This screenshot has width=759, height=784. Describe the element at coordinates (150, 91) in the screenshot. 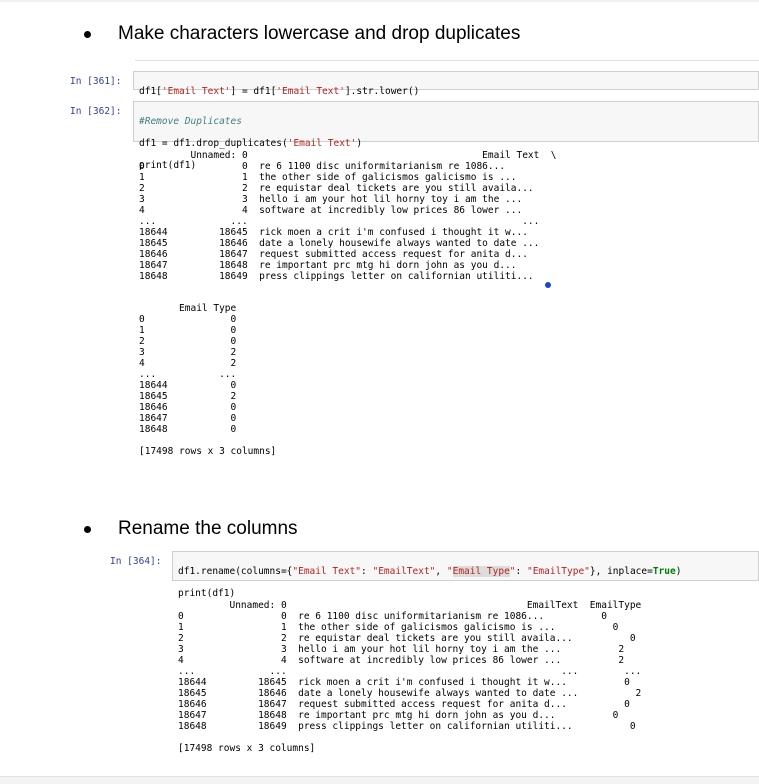

I see `code-token: df1[` at that location.